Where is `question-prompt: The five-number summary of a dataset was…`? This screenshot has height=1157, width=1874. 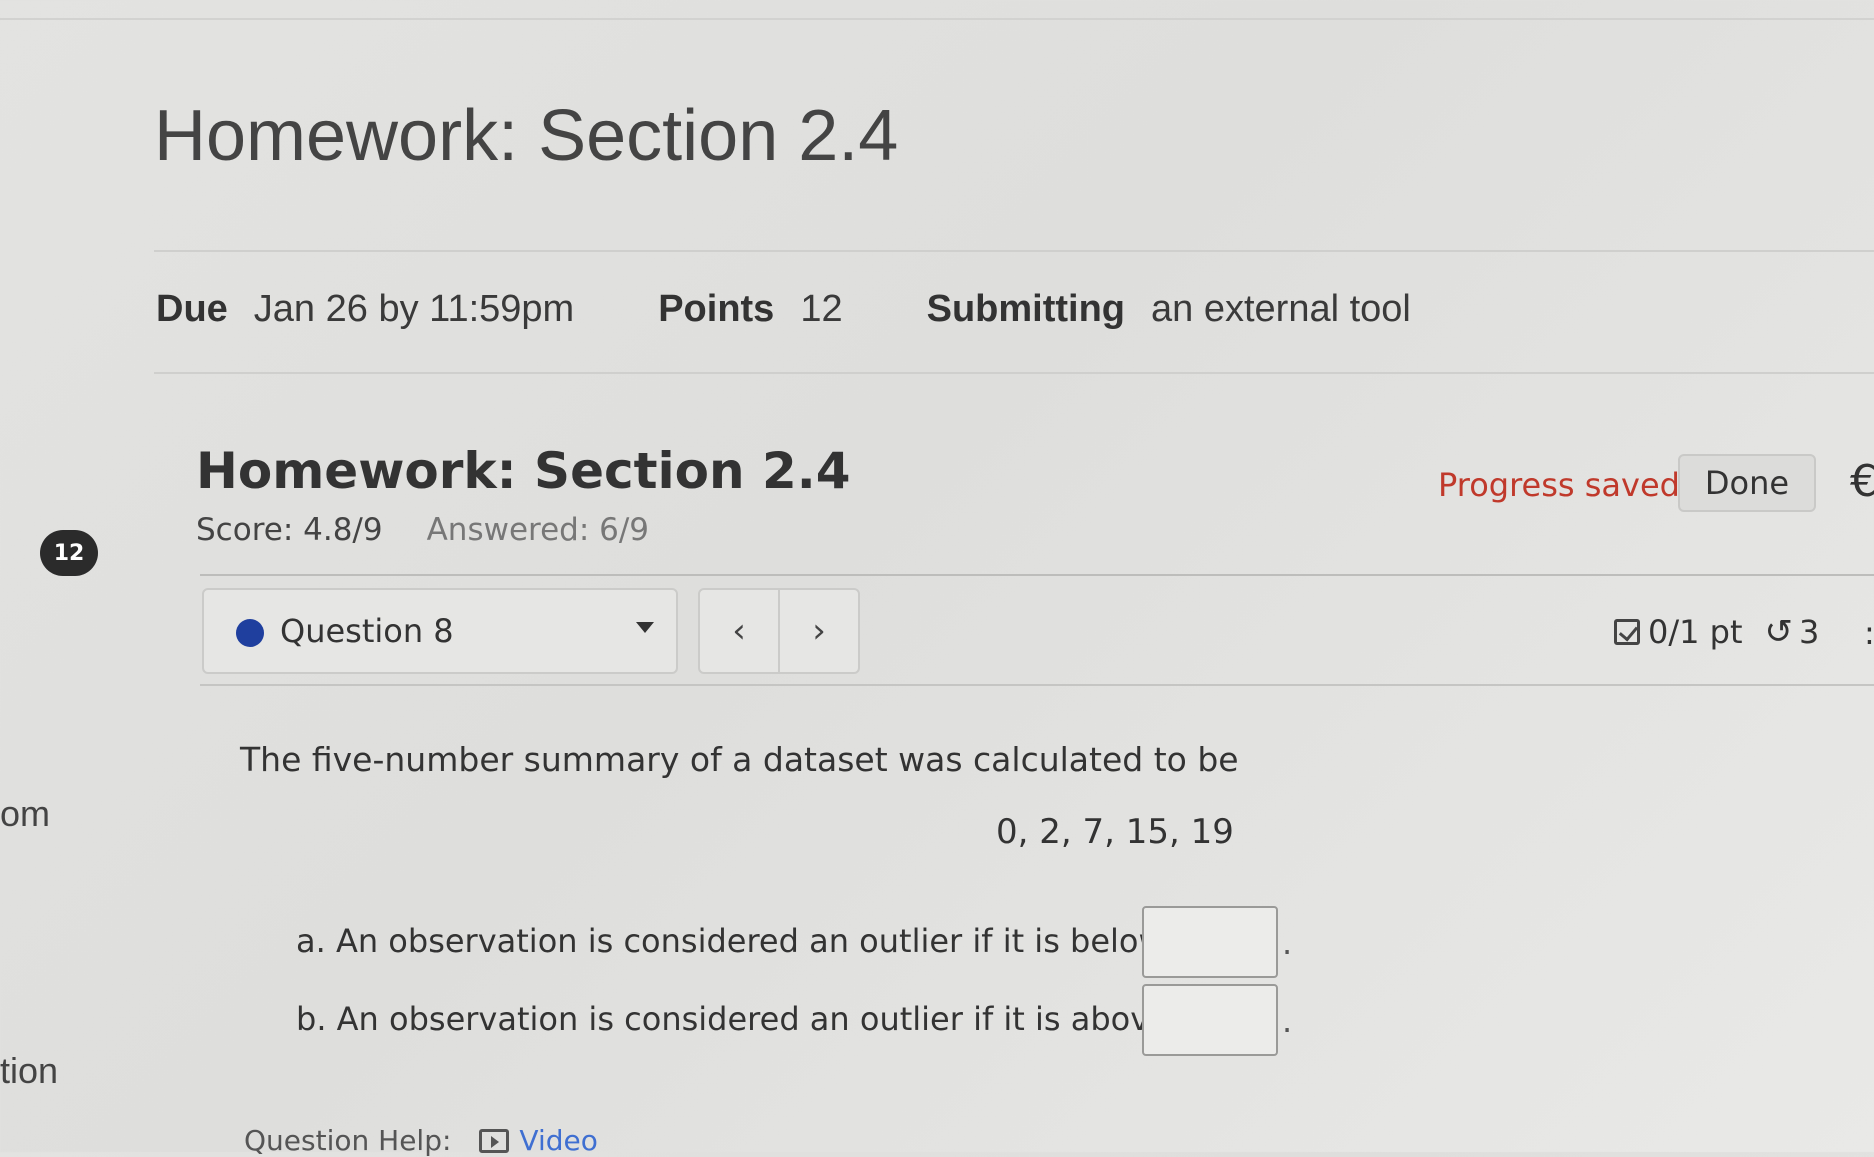
question-prompt: The five-number summary of a dataset was… is located at coordinates (739, 759).